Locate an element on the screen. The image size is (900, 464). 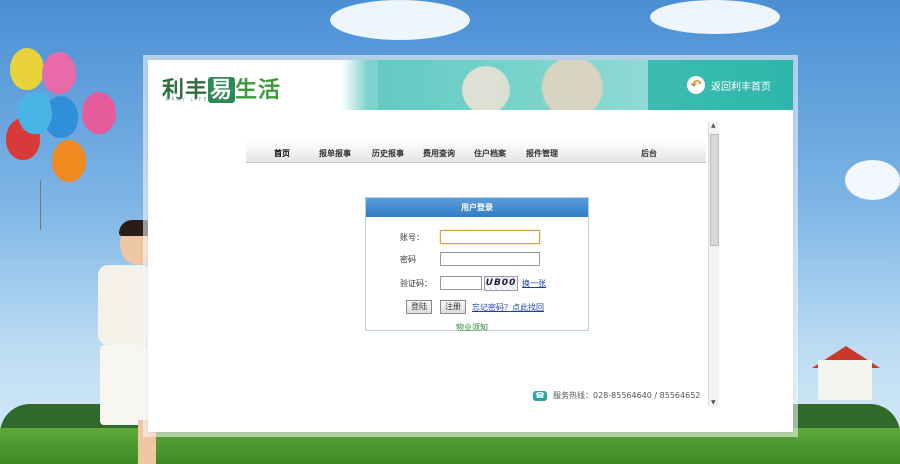
logo-text: 易 is located at coordinates (222, 90).